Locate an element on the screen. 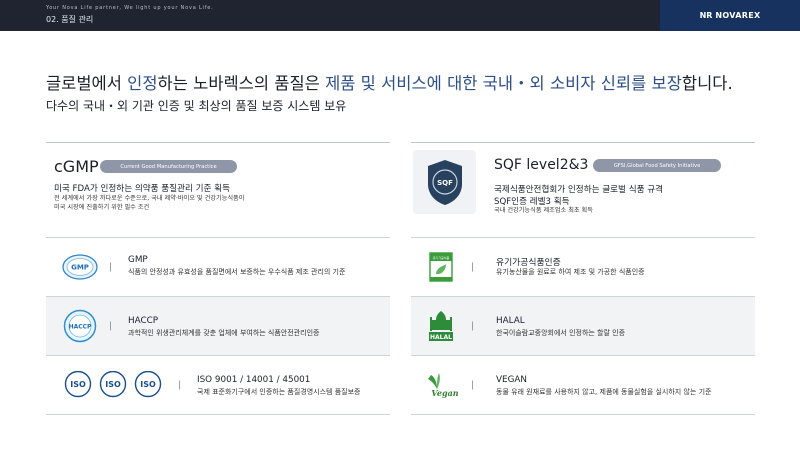 The height and width of the screenshot is (450, 800). headline-part5: 합니다. is located at coordinates (707, 83).